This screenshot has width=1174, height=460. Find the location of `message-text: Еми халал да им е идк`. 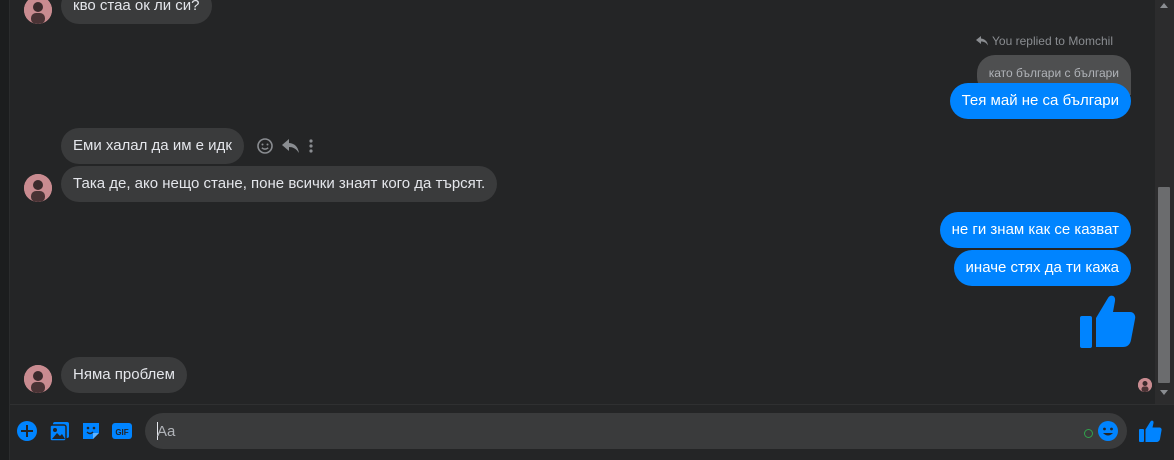

message-text: Еми халал да им е идк is located at coordinates (152, 145).